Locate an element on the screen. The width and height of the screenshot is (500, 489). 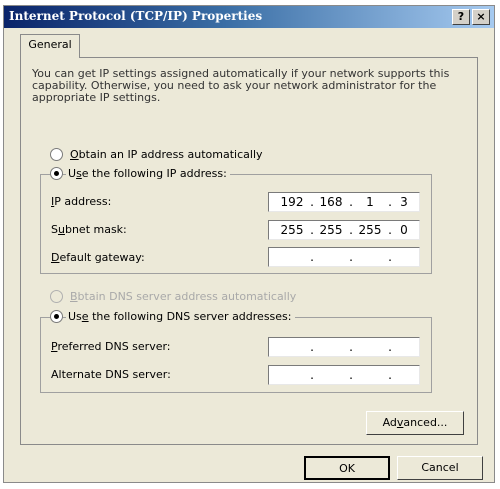
help-button: ? is located at coordinates (461, 17).